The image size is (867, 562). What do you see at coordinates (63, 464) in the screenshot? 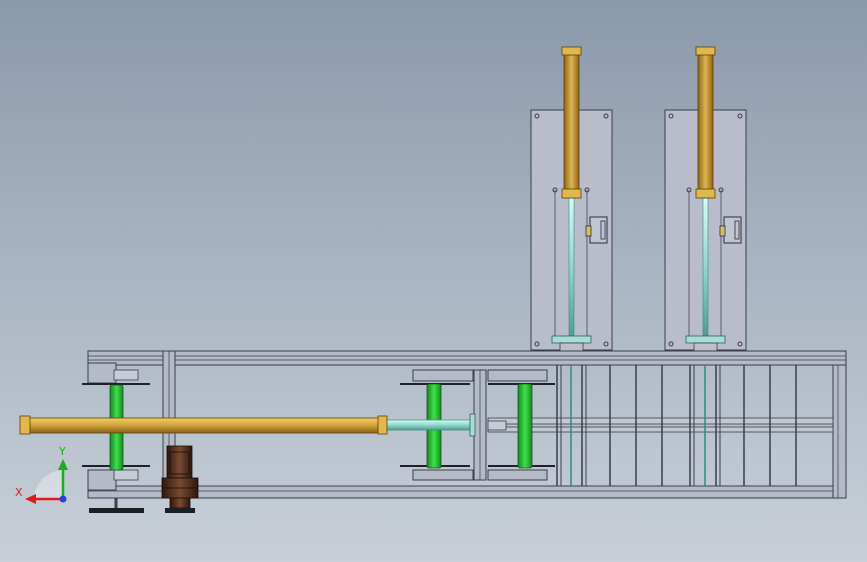
I see `y-axis-arrow-icon` at bounding box center [63, 464].